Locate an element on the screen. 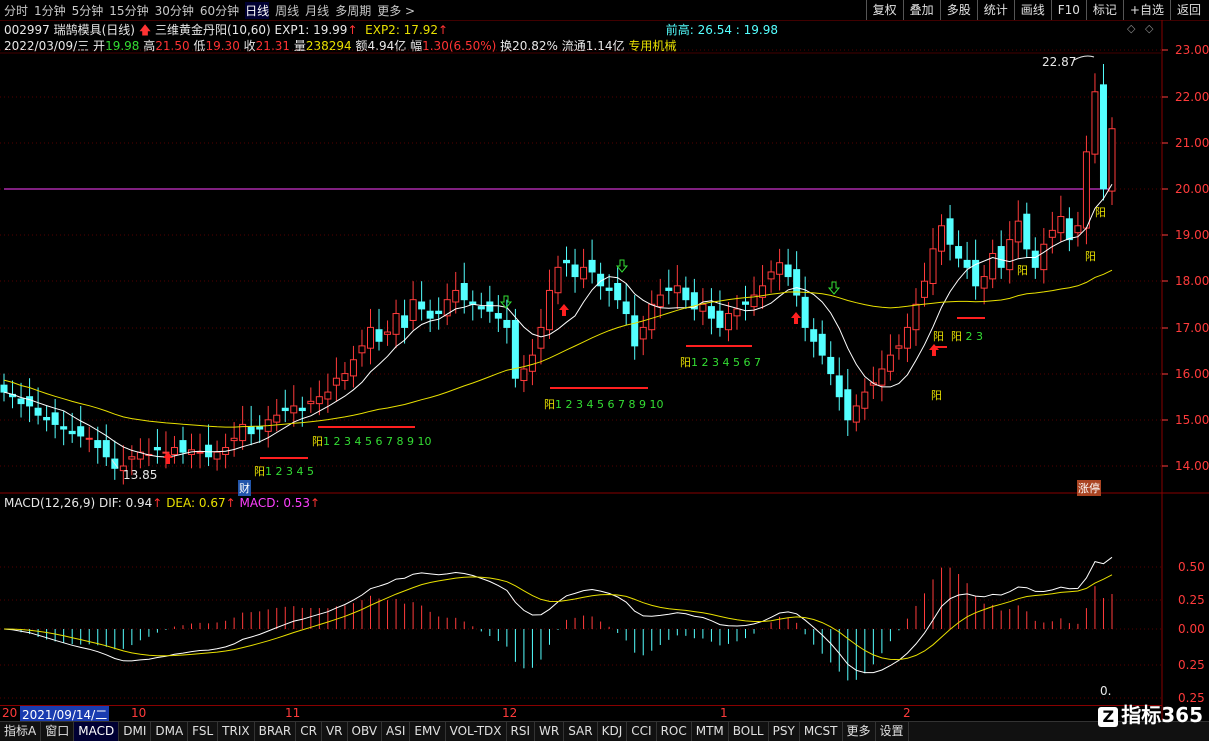 Image resolution: width=1209 pixels, height=741 pixels. macd-tick: 0.25 is located at coordinates (1191, 665).